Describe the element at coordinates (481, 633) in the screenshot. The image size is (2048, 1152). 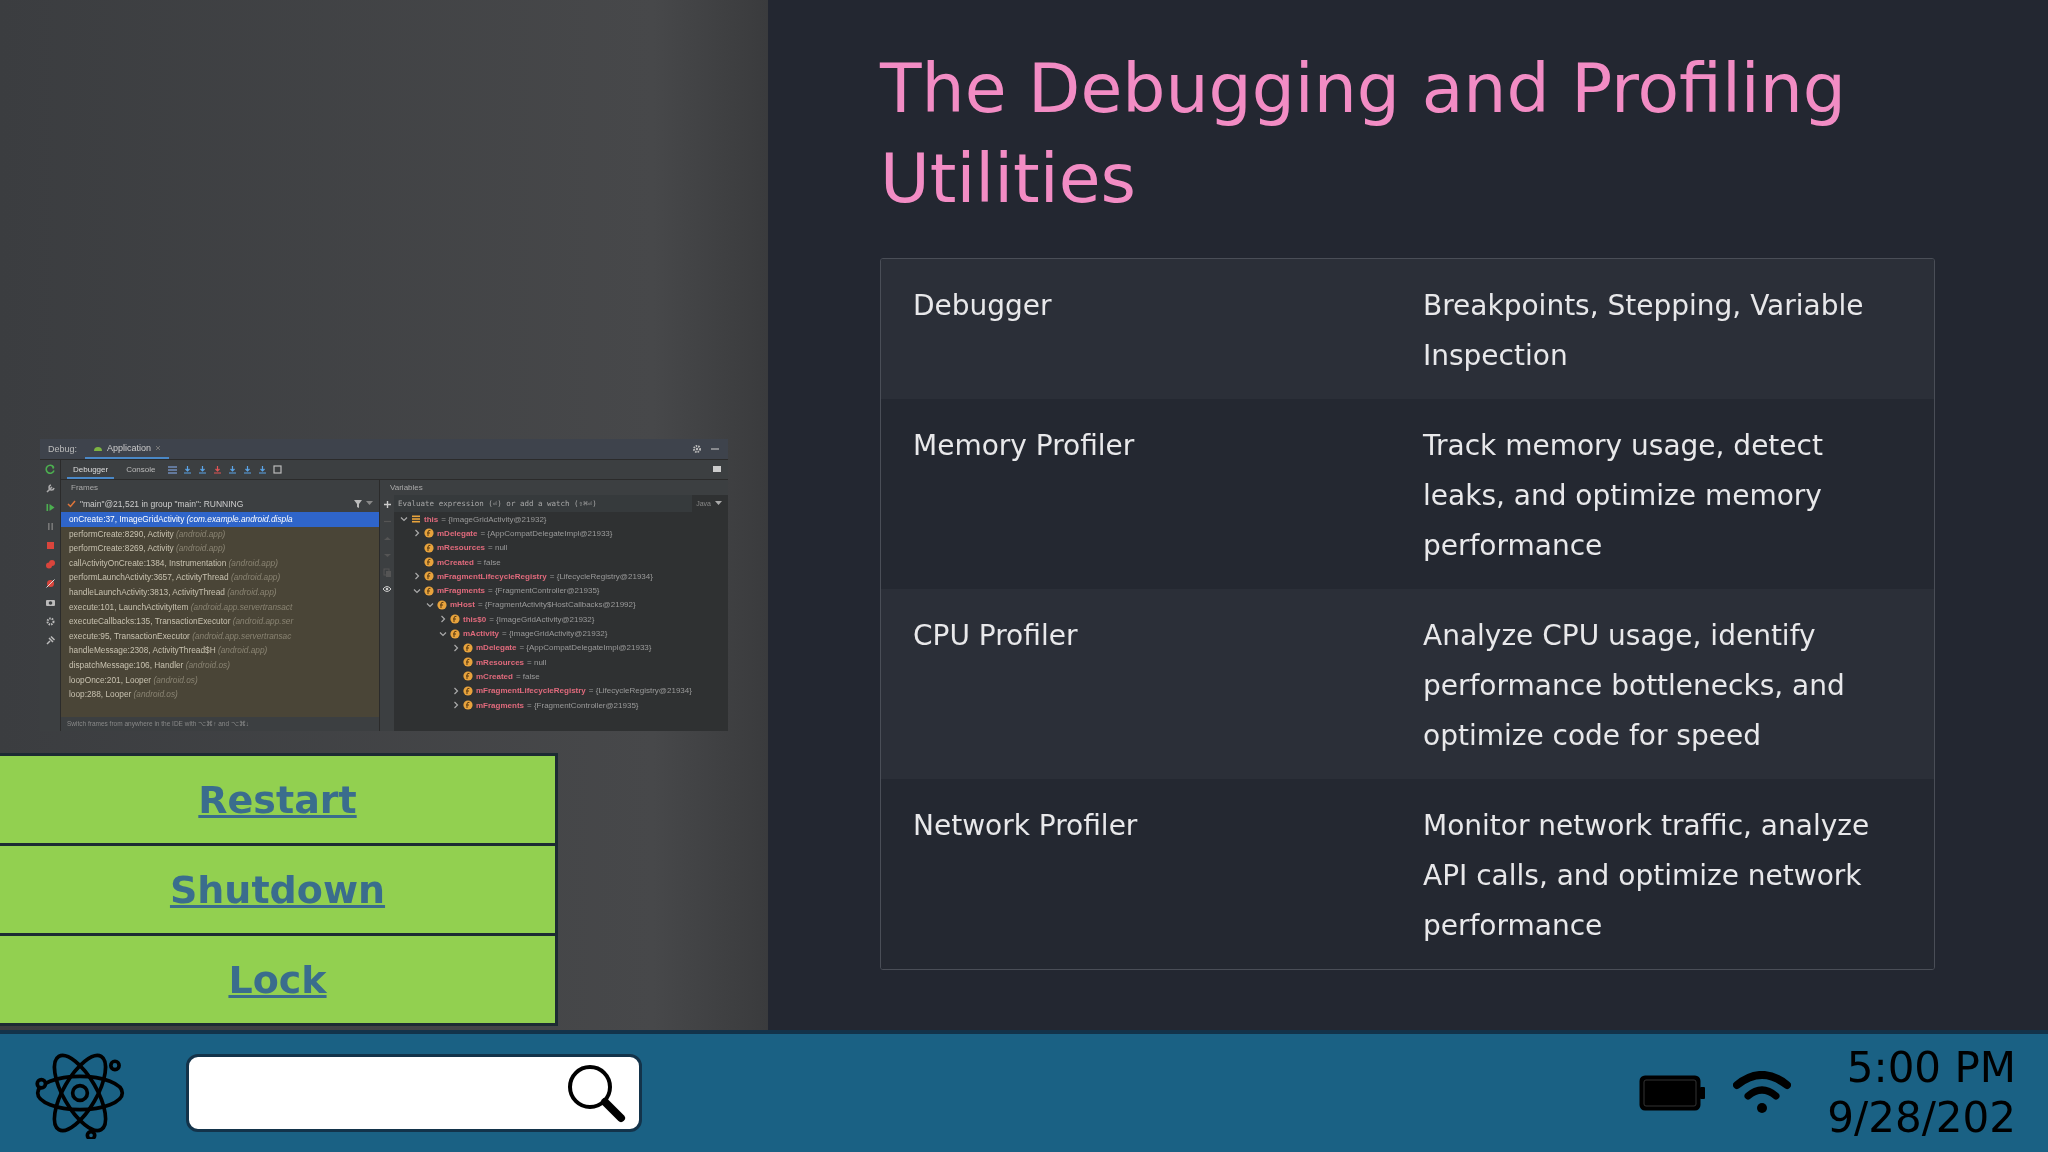
I see `variable-name: mActivity` at that location.